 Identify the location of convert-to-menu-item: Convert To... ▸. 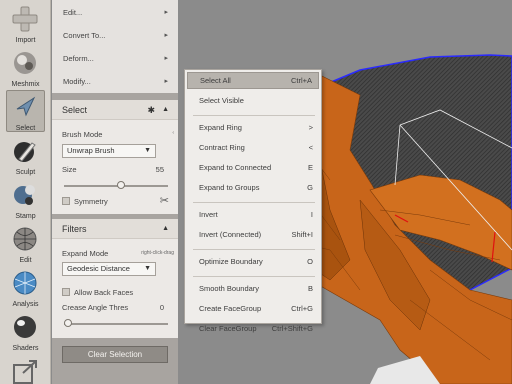
(115, 35).